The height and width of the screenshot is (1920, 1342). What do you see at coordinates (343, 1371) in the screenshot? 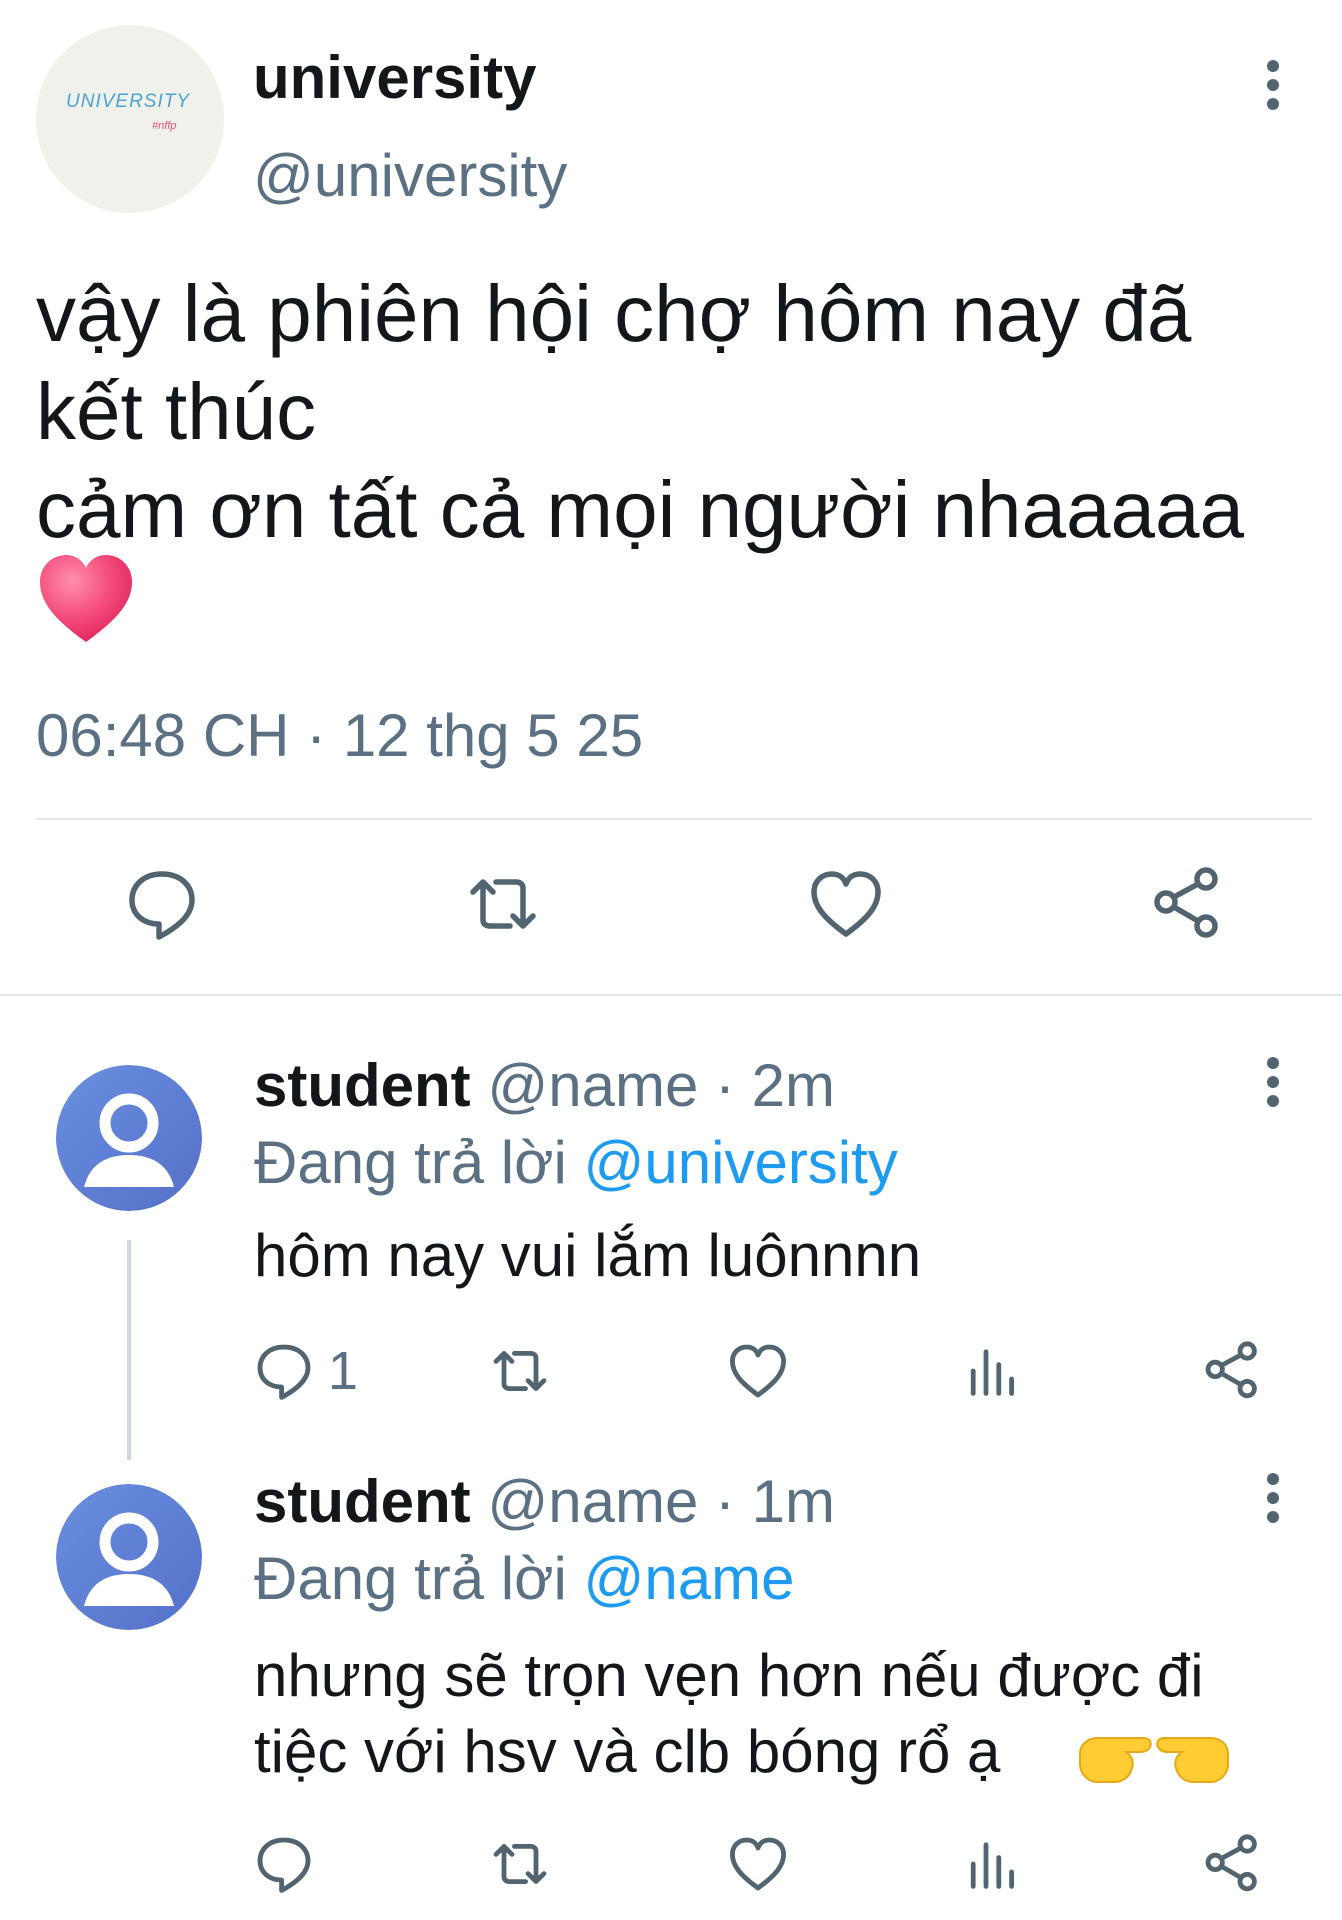
I see `reply-count: 1` at bounding box center [343, 1371].